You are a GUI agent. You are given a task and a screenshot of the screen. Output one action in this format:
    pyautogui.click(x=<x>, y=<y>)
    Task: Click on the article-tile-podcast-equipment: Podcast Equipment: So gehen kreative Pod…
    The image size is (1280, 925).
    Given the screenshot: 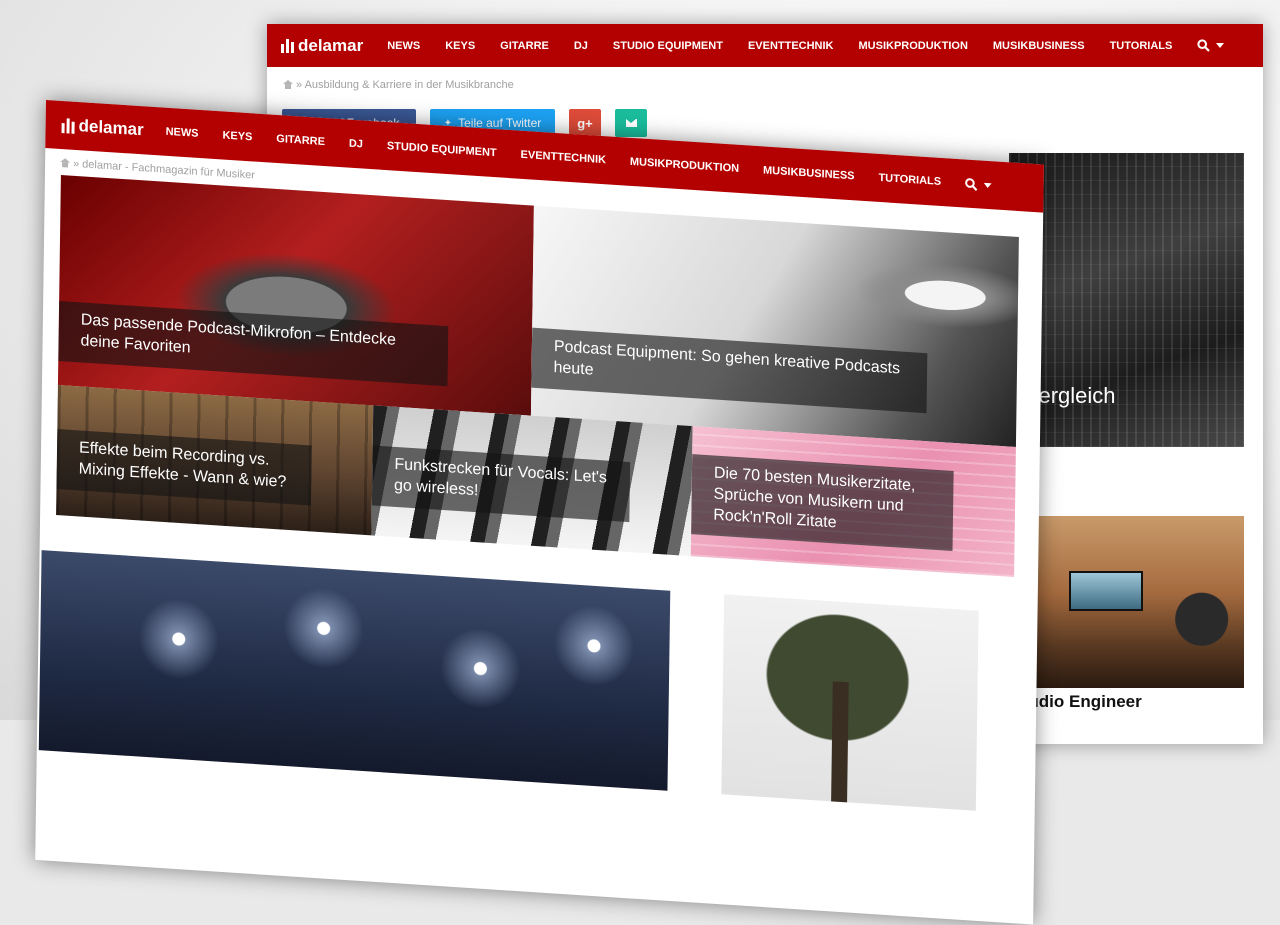 What is the action you would take?
    pyautogui.click(x=774, y=326)
    